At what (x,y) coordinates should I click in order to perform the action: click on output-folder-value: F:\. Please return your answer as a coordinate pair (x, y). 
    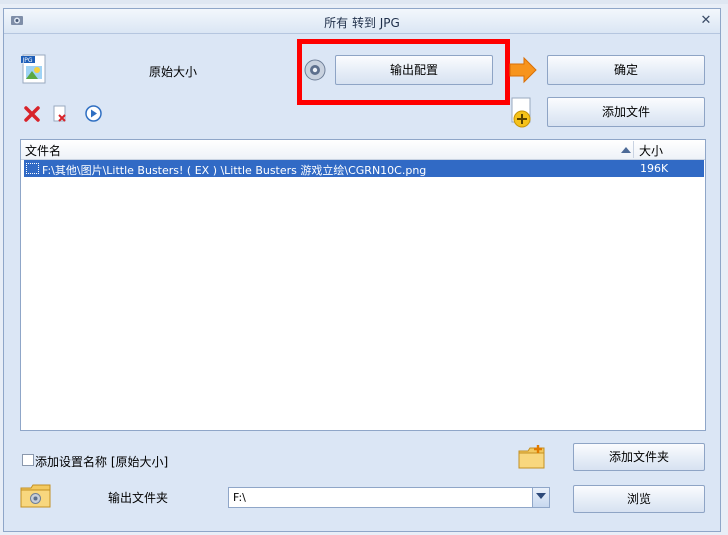
    Looking at the image, I should click on (239, 497).